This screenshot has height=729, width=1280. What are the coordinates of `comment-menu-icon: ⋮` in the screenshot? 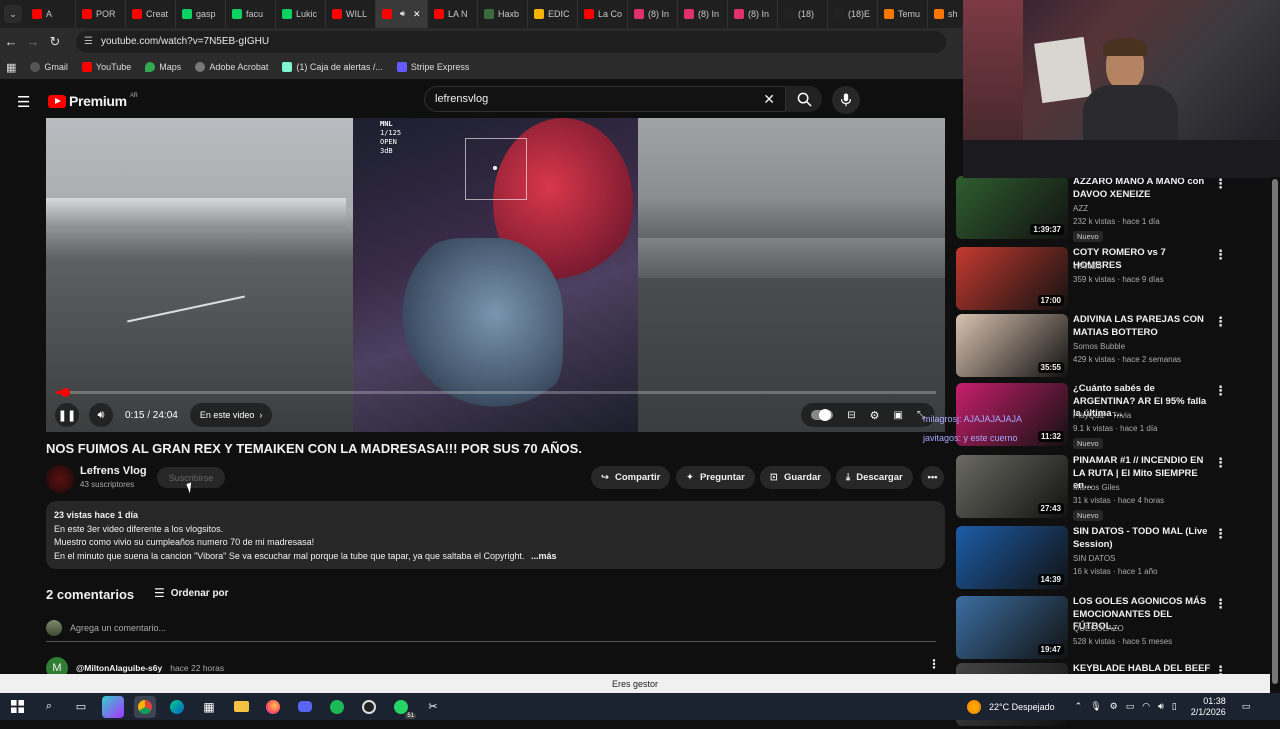 It's located at (934, 664).